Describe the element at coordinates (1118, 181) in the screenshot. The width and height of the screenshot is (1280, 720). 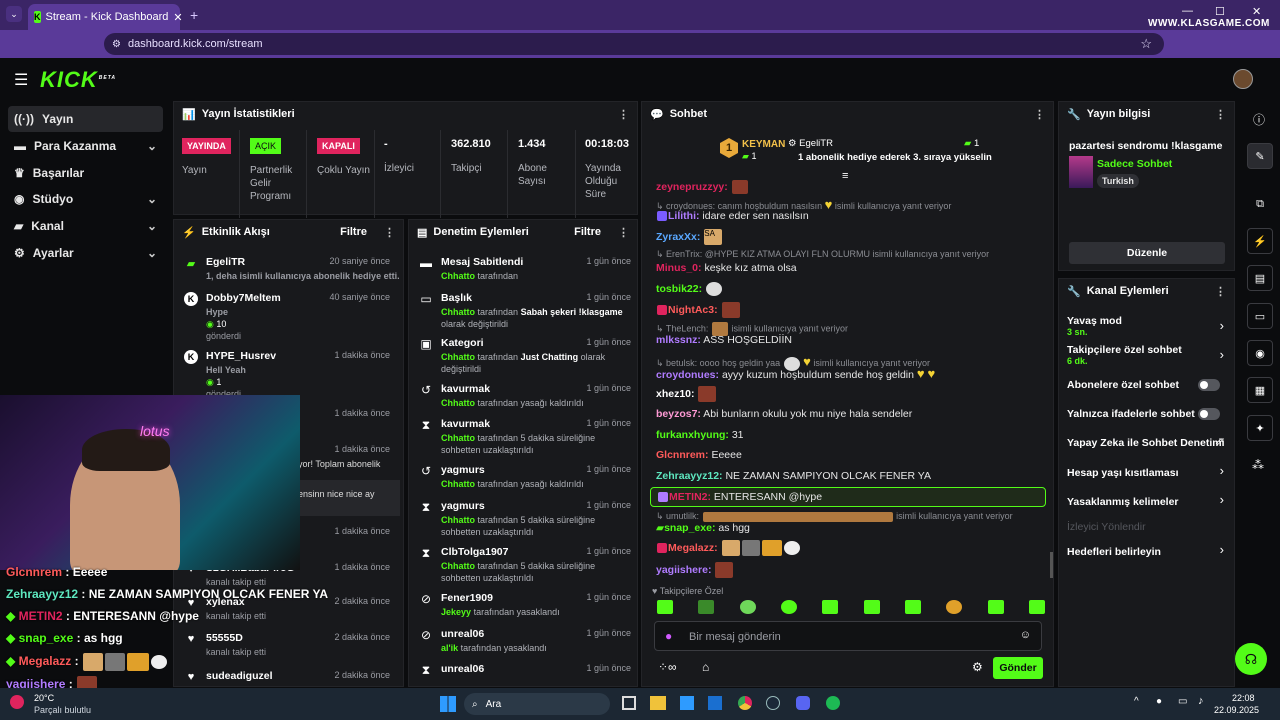
I see `tag-pill: Turkish` at that location.